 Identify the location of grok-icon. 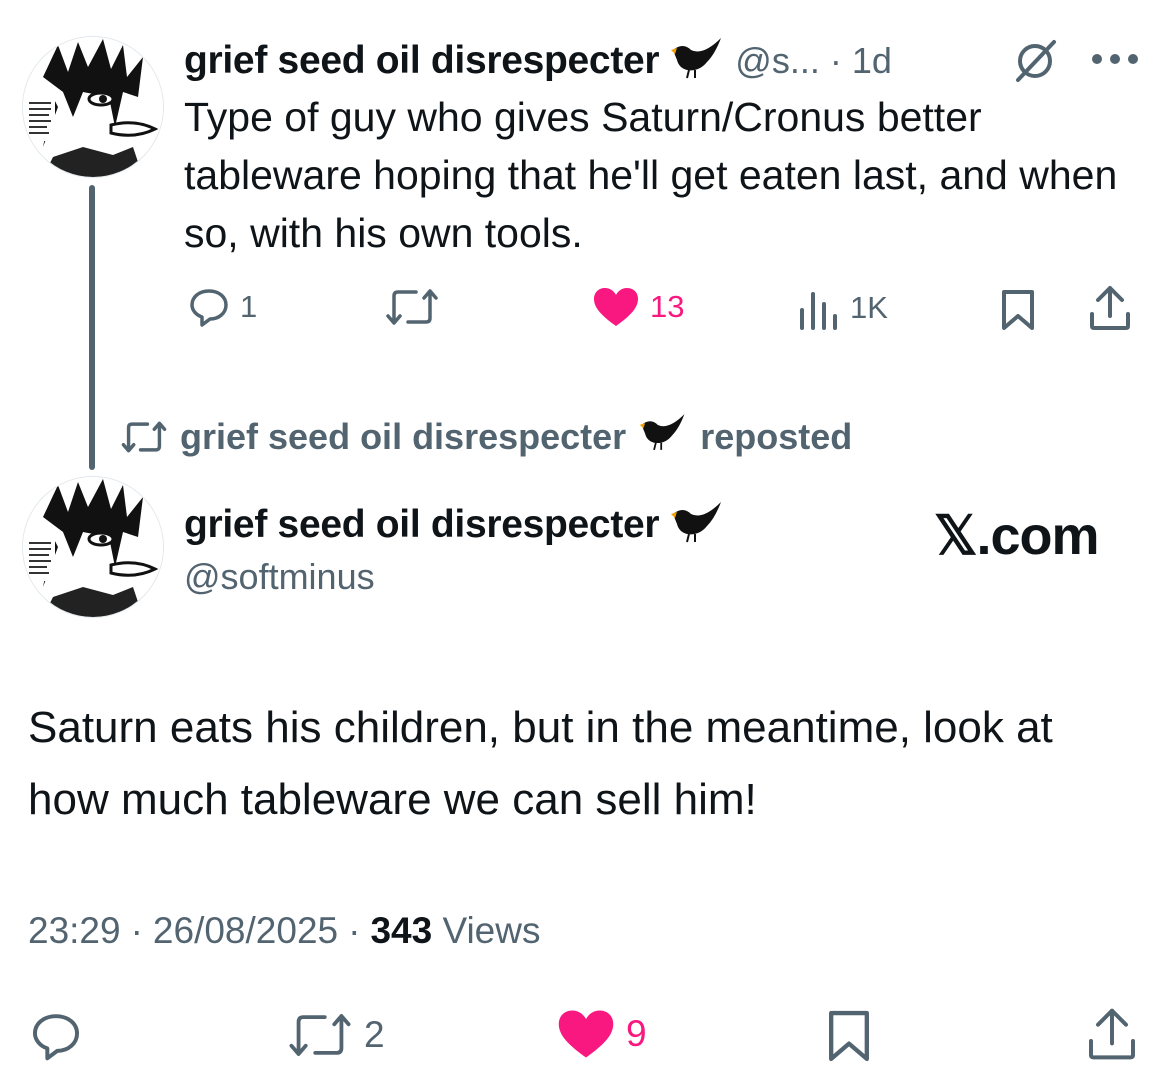
(1035, 63).